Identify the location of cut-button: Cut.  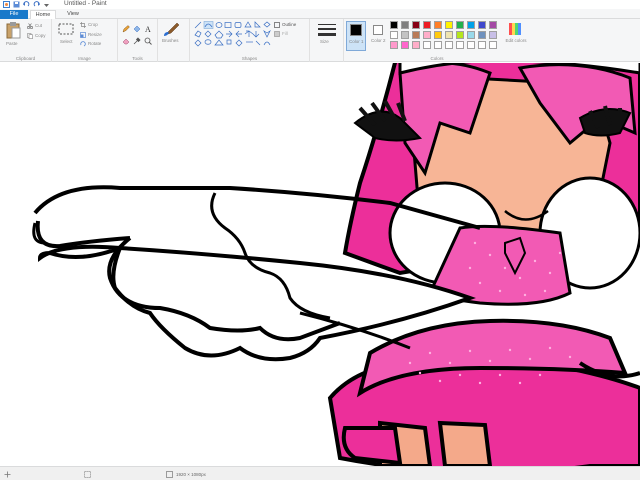
(38, 26).